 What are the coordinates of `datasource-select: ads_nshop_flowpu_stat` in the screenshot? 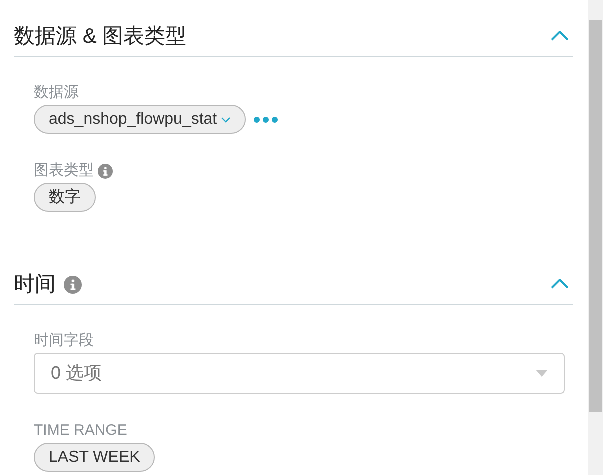 It's located at (140, 119).